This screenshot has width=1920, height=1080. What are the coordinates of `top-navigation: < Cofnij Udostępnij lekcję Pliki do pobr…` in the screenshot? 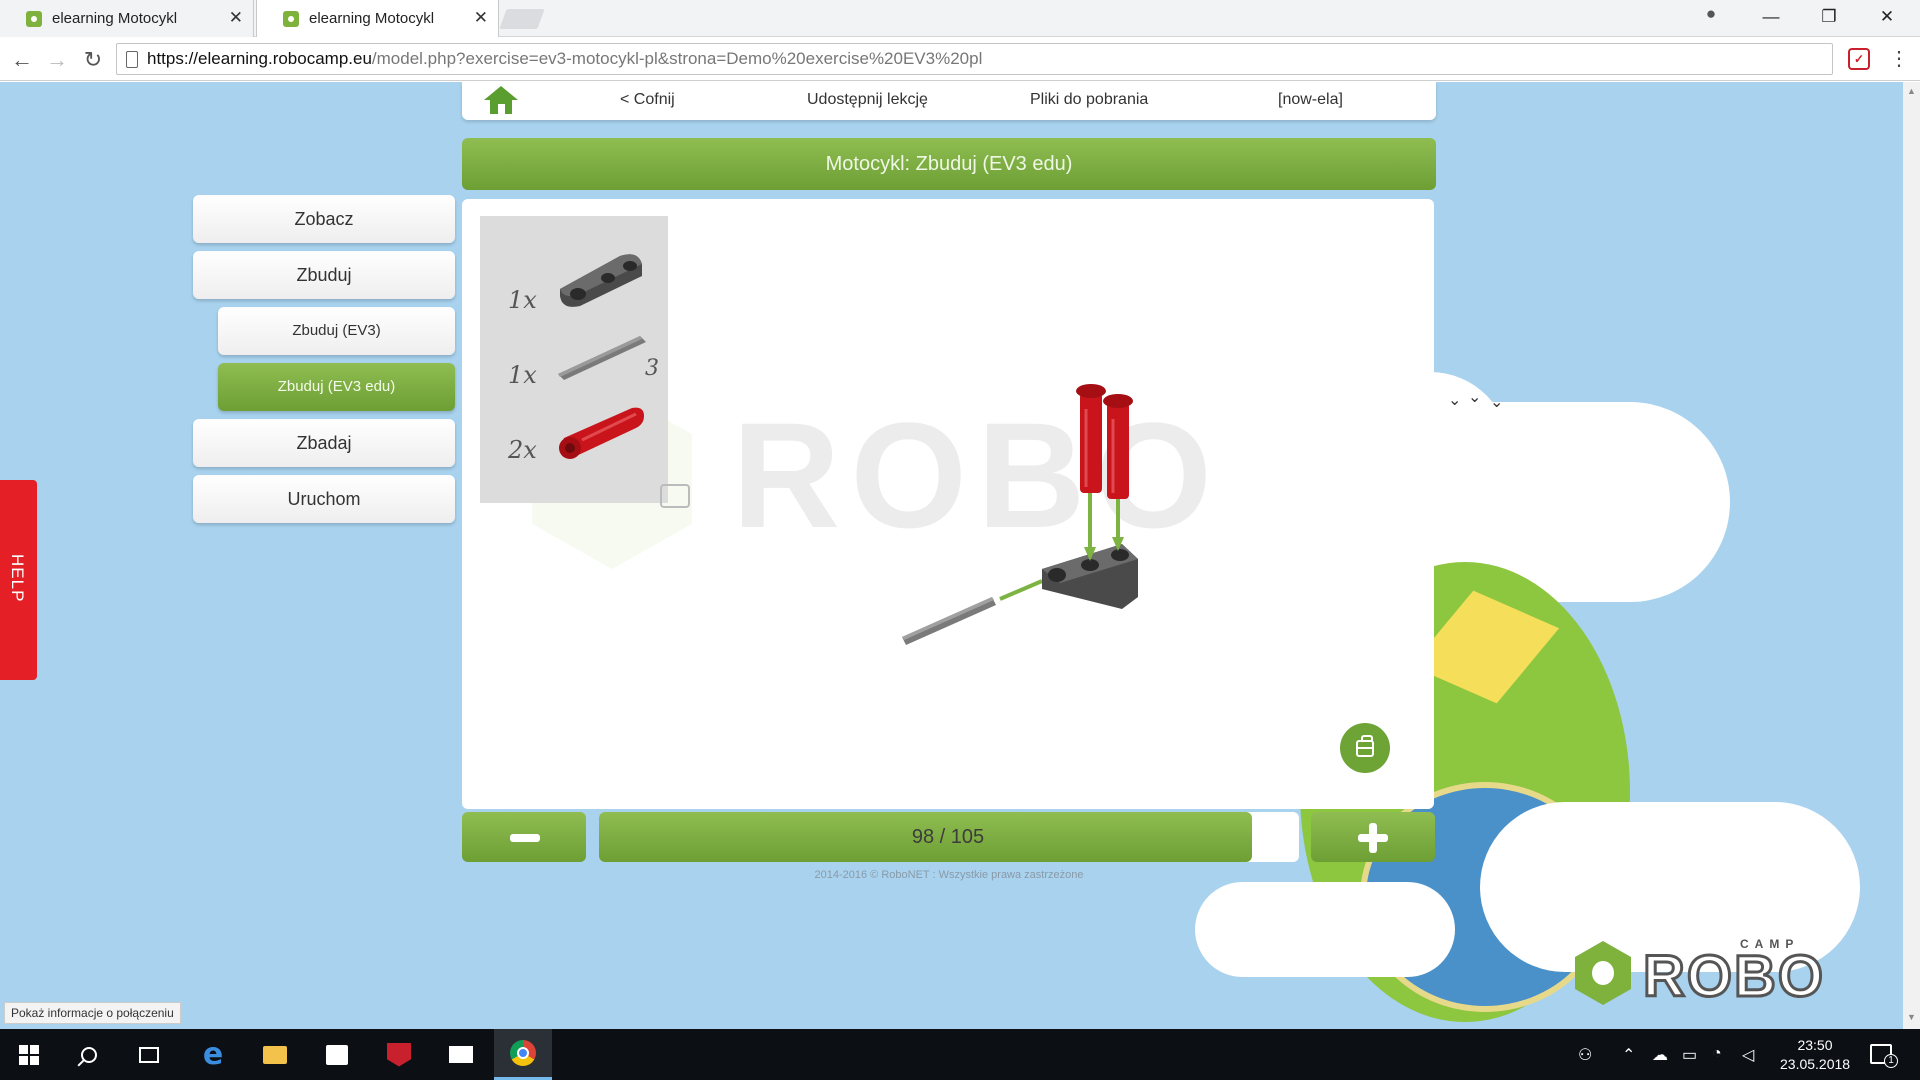 It's located at (949, 101).